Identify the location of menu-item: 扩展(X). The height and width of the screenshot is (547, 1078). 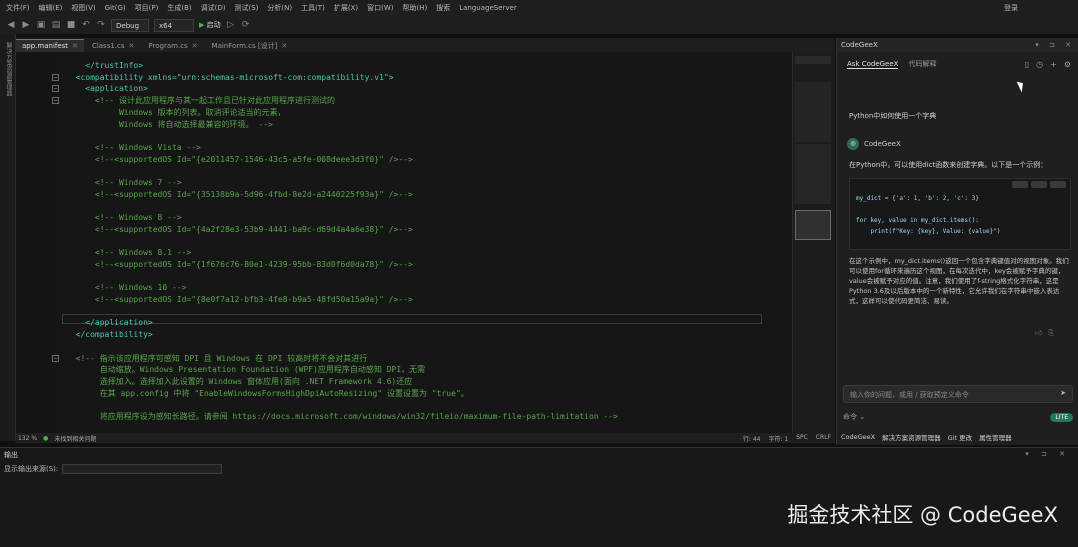
(346, 8).